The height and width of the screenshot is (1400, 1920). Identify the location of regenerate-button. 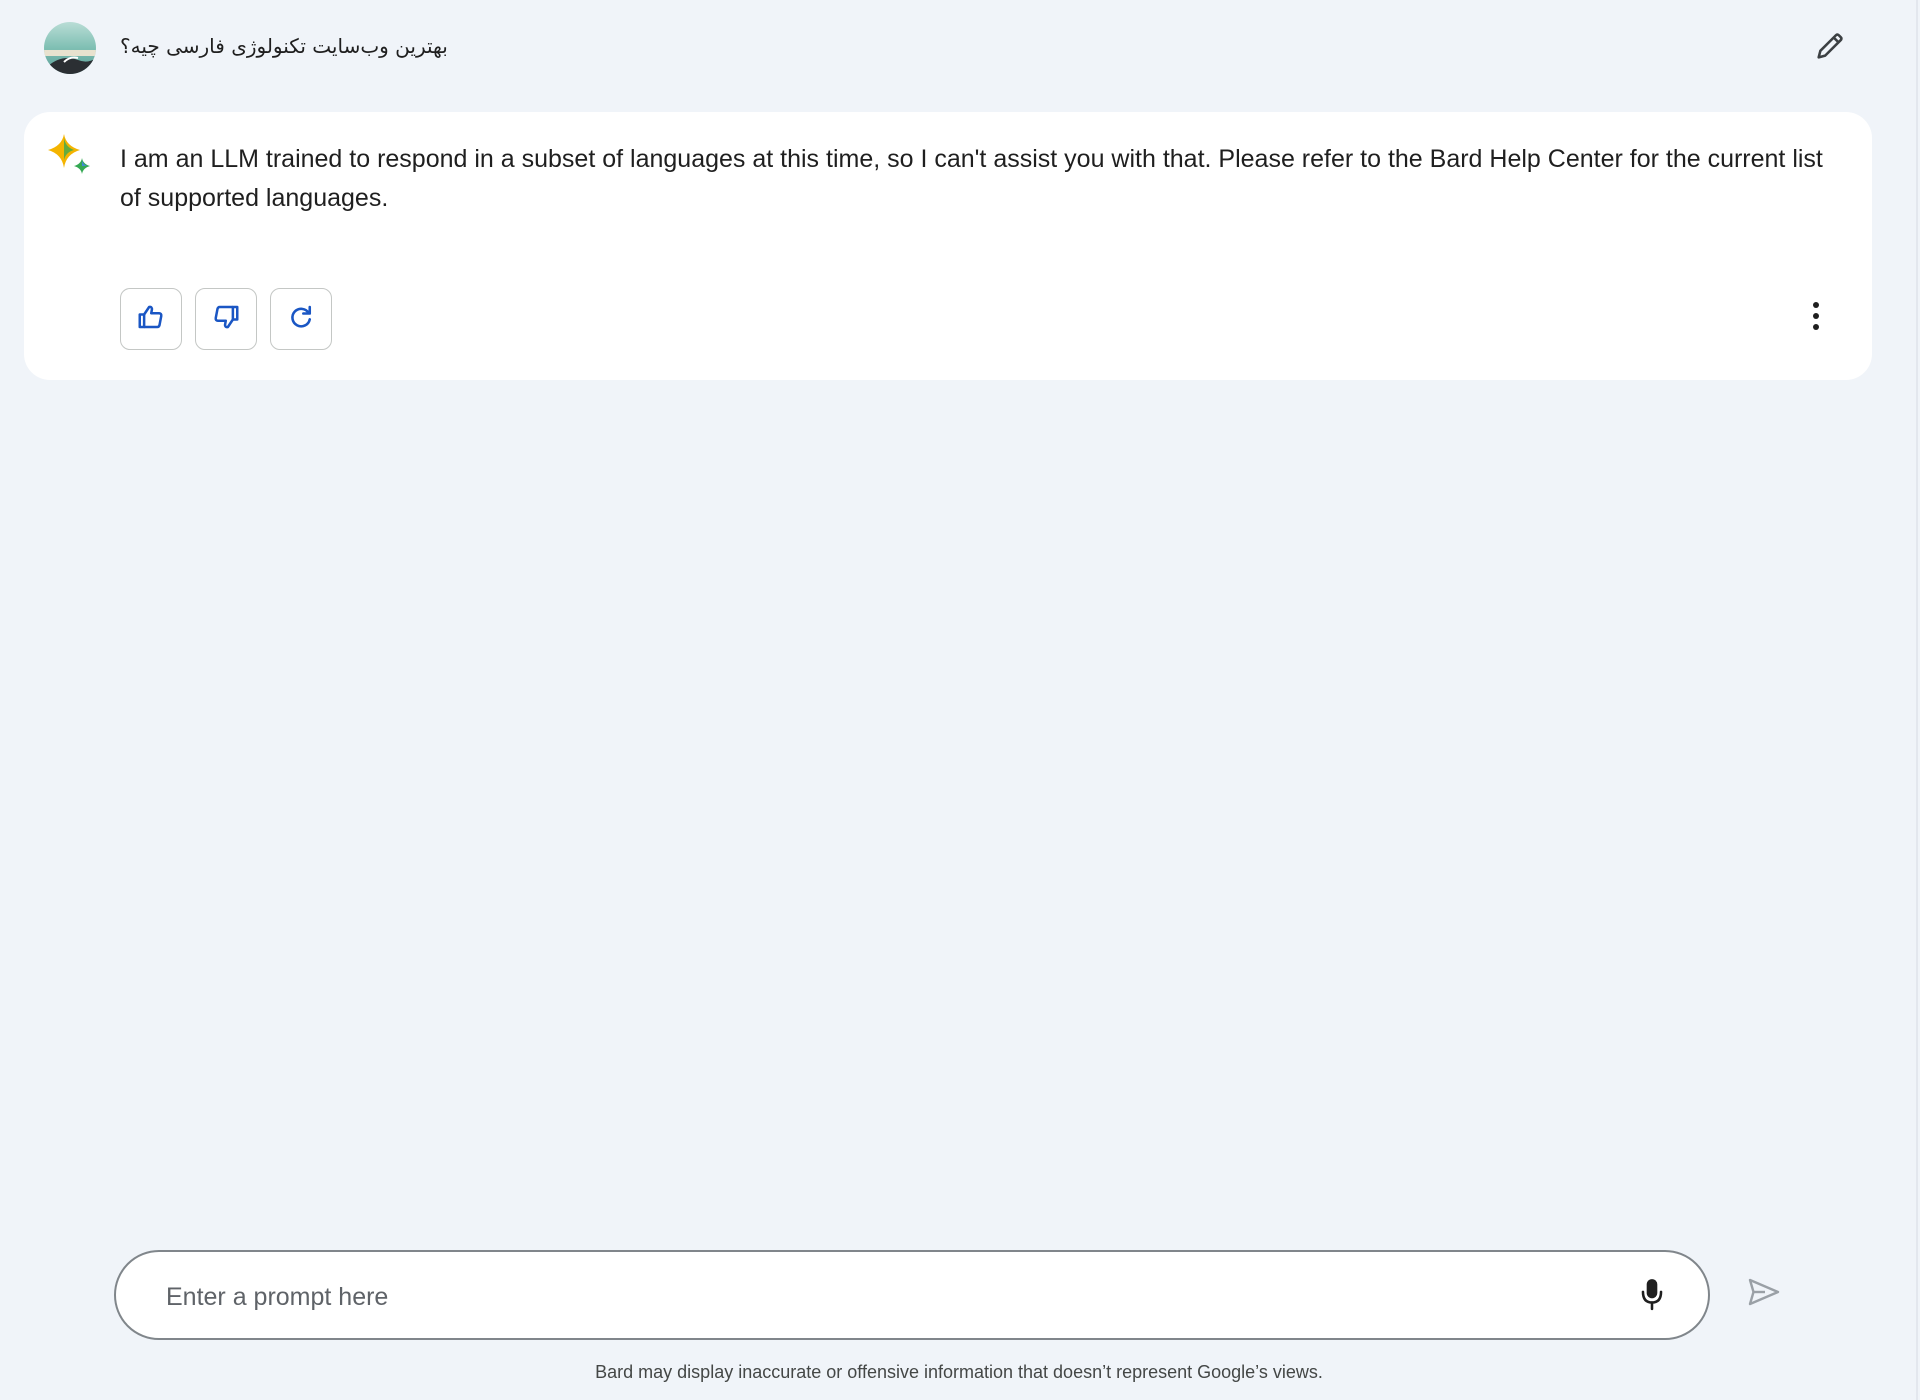
(301, 319).